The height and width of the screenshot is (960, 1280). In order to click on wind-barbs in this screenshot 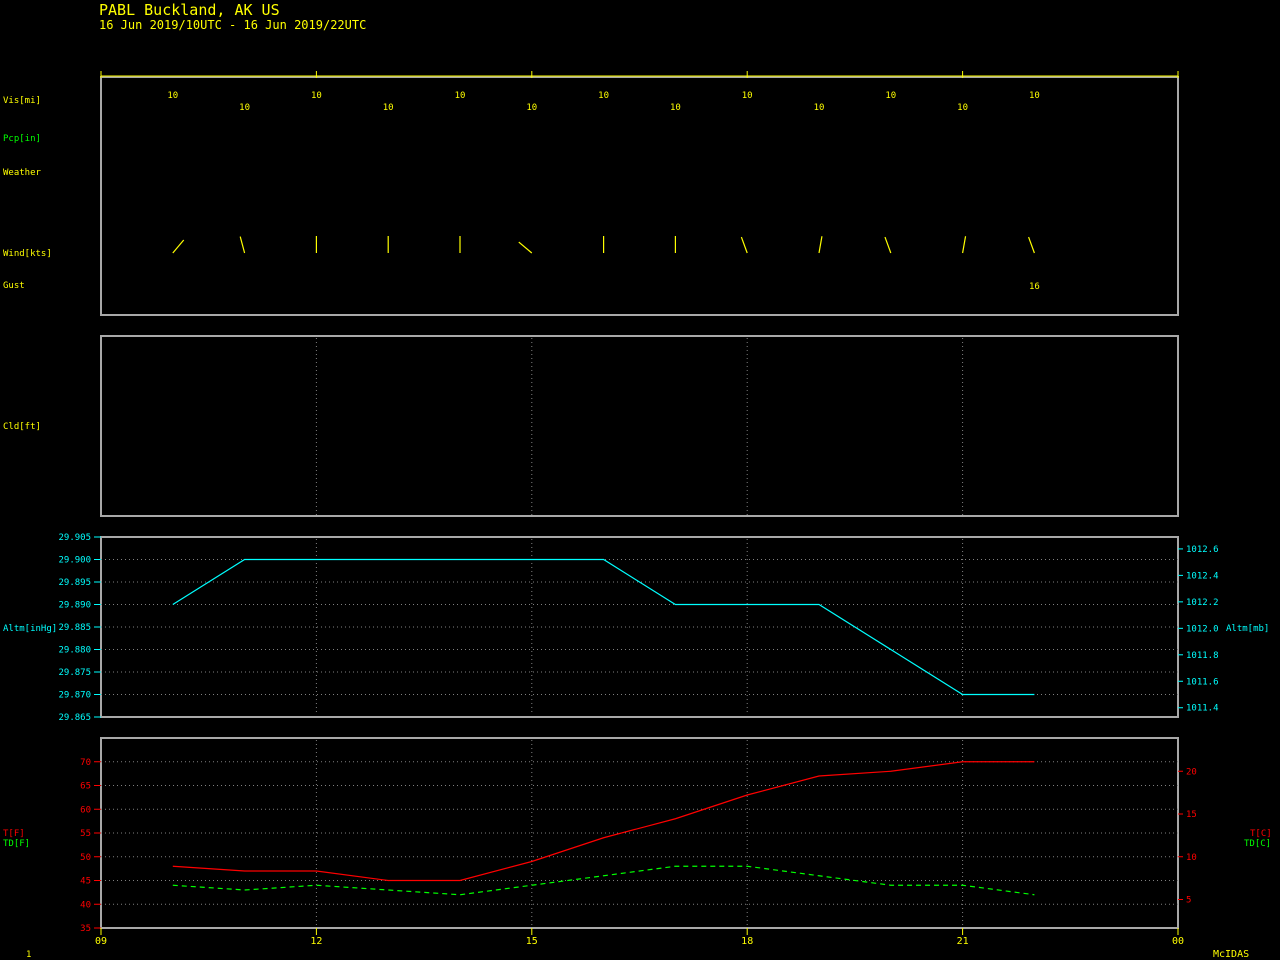, I will do `click(603, 245)`.